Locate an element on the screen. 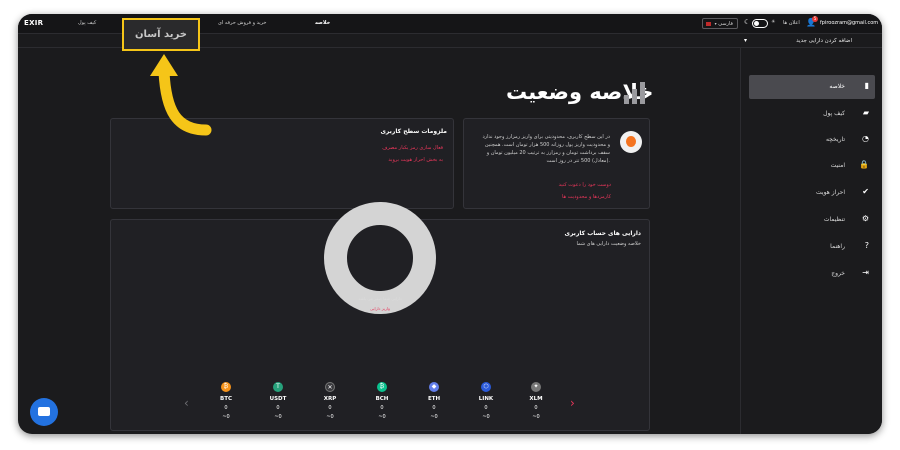 Image resolution: width=900 pixels, height=450 pixels. donut-empty-text: دارایی شما صفر می باشد is located at coordinates (380, 298).